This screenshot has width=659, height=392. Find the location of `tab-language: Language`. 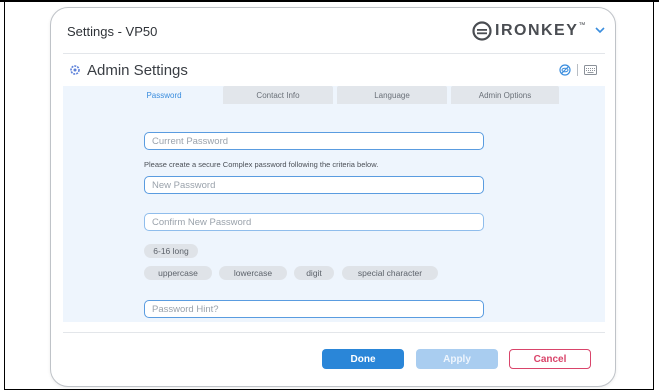

tab-language: Language is located at coordinates (392, 95).